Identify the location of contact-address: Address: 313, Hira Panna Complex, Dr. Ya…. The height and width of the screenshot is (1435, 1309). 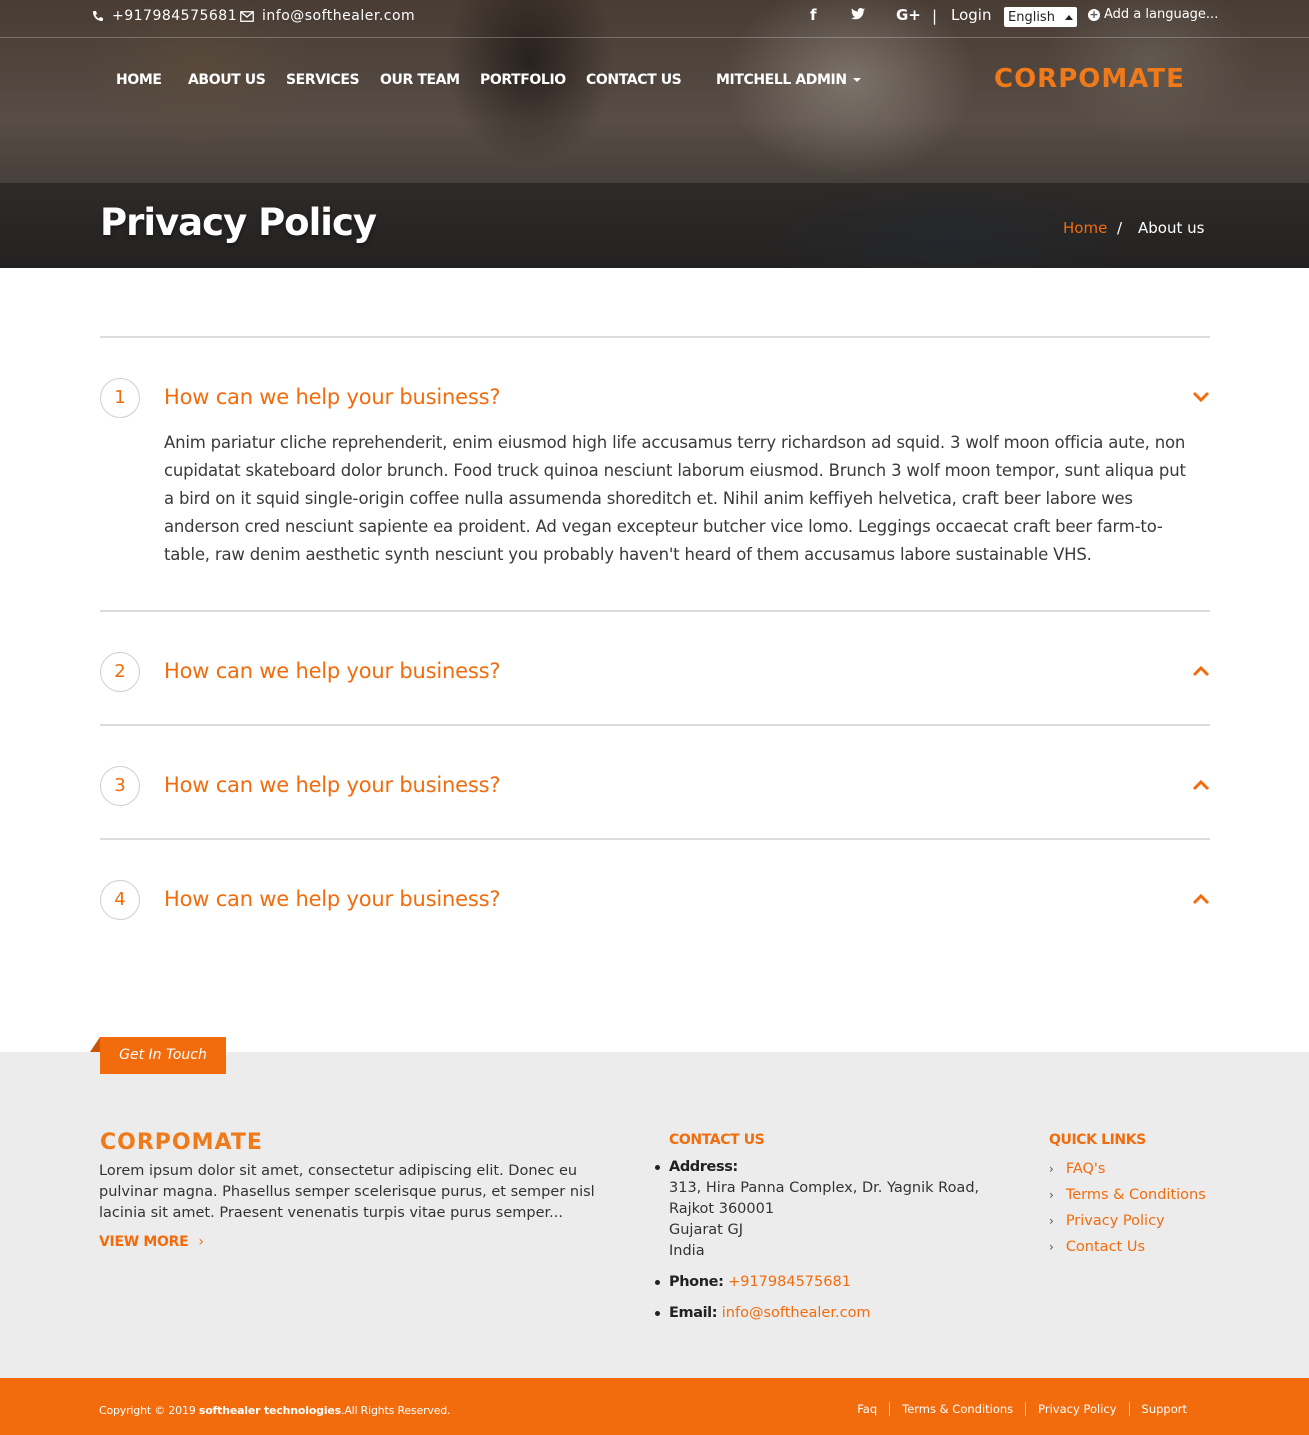
(820, 1209).